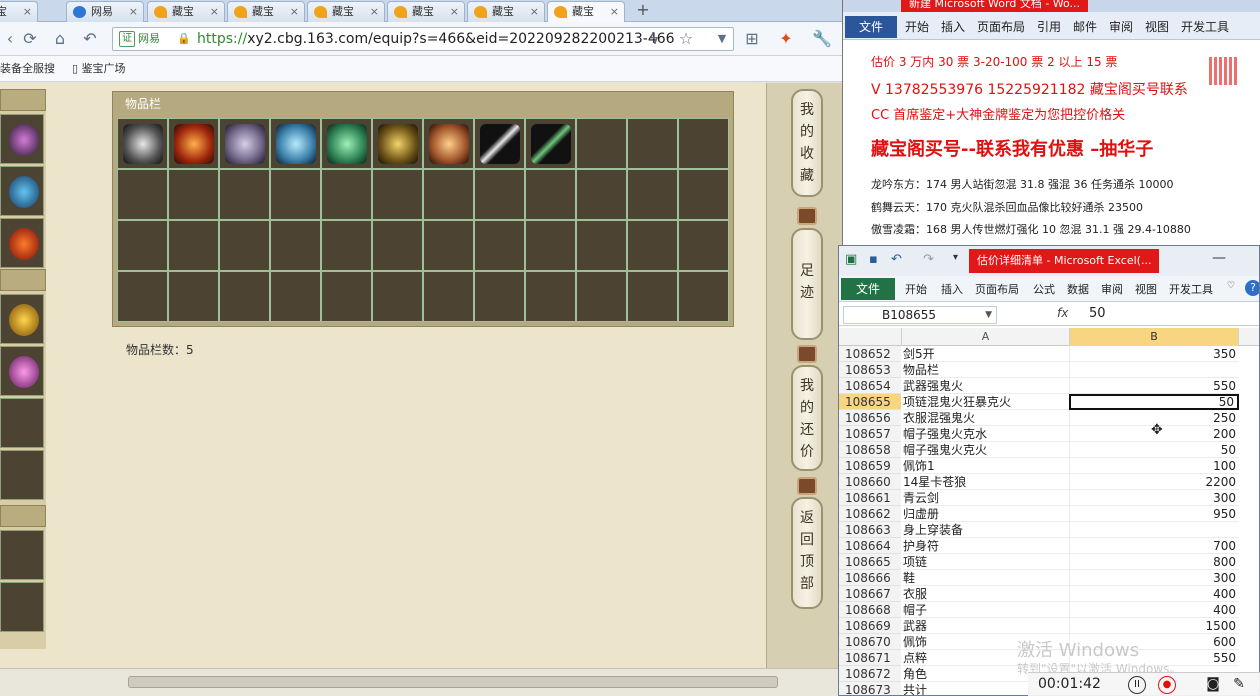 The image size is (1260, 696). I want to click on column-header-b: B, so click(1154, 337).